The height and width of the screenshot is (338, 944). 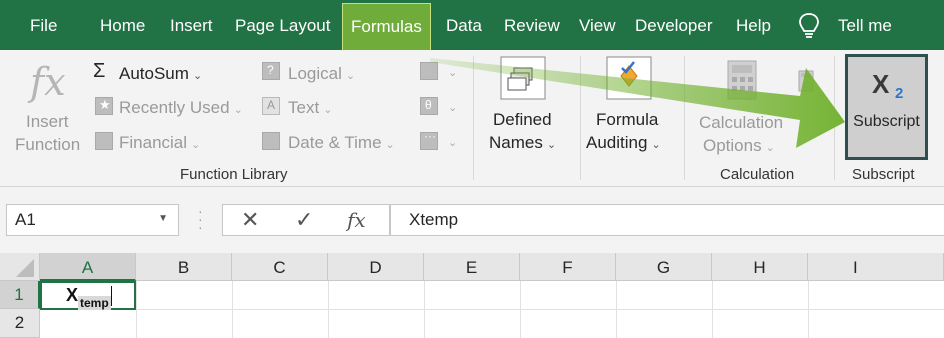 What do you see at coordinates (667, 220) in the screenshot?
I see `formula-input: Xtemp` at bounding box center [667, 220].